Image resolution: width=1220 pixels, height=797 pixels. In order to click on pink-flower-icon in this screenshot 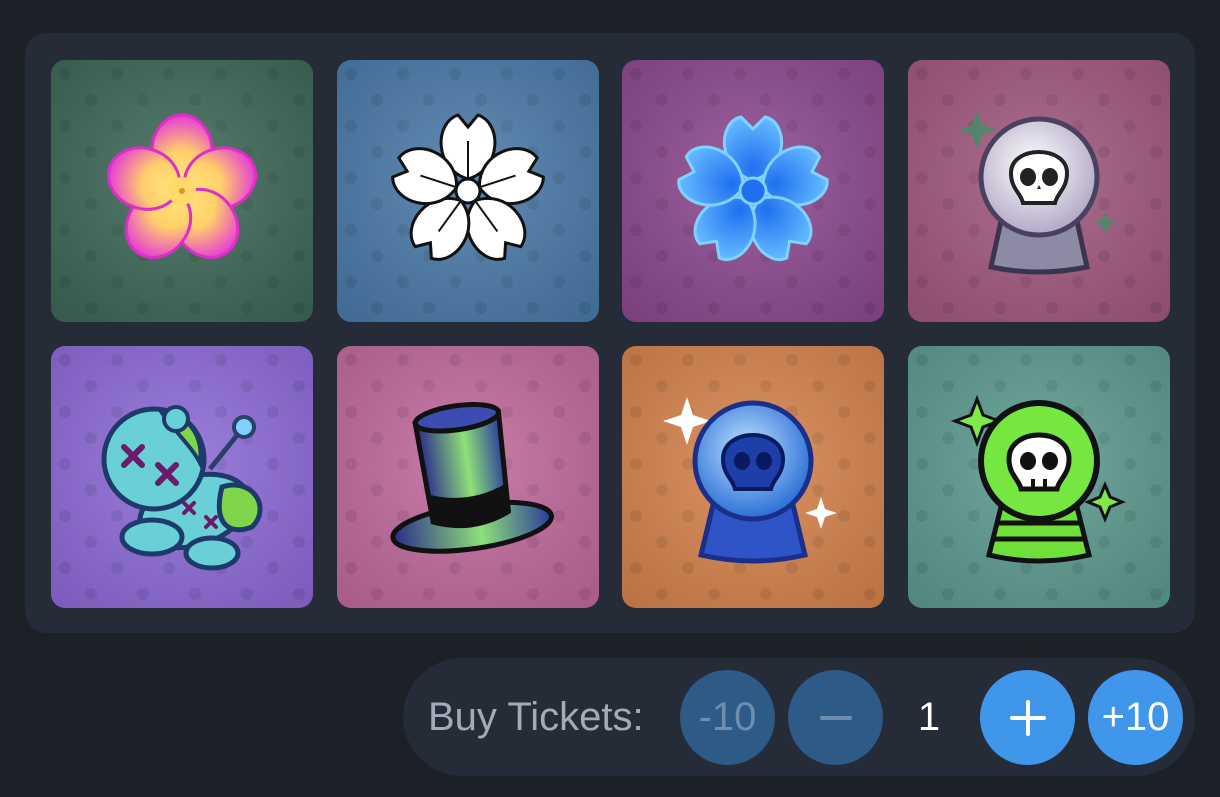, I will do `click(182, 192)`.